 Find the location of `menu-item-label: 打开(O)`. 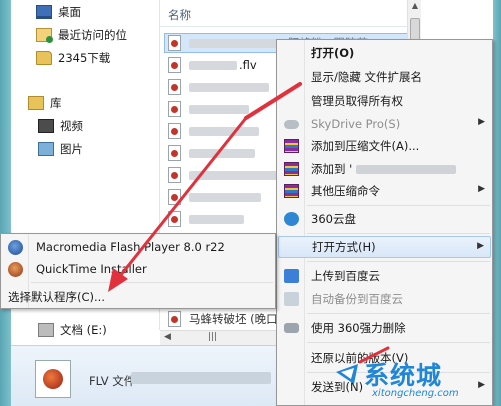

menu-item-label: 打开(O) is located at coordinates (333, 53).